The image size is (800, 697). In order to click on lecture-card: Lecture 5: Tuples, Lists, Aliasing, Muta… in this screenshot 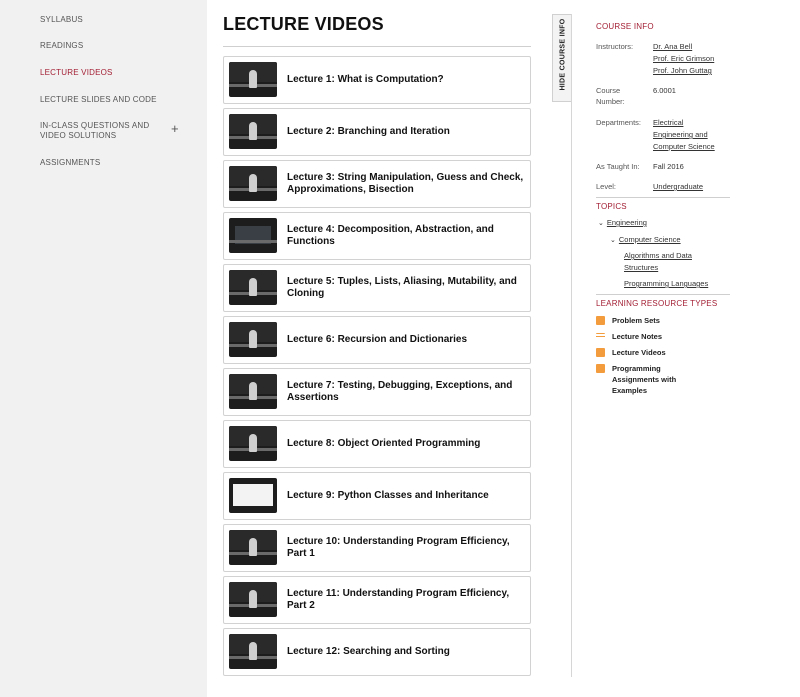, I will do `click(377, 288)`.